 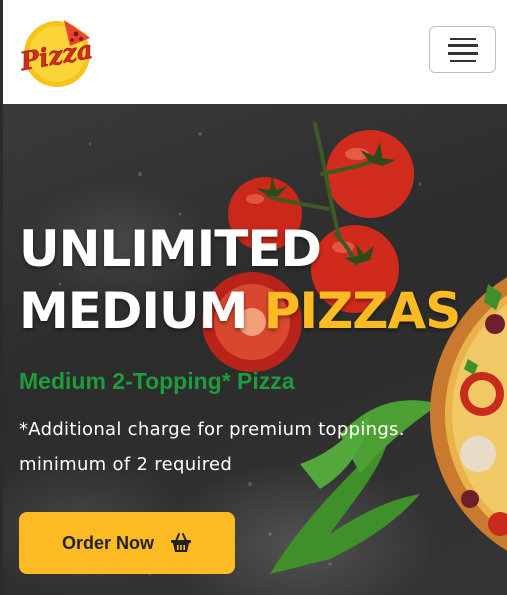 I want to click on hero-subheading: Medium 2-Topping* Pizza, so click(x=157, y=381).